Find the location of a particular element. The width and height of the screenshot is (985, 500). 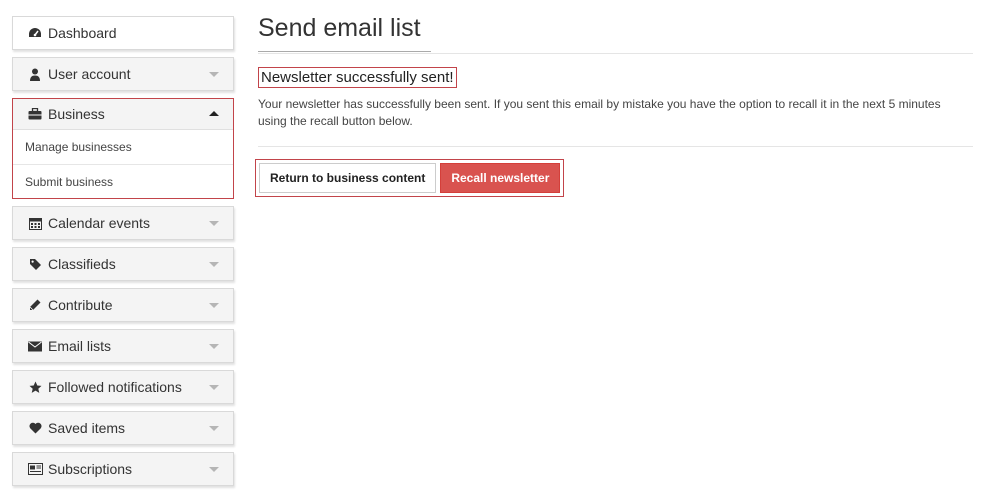

envelope-icon is located at coordinates (35, 346).